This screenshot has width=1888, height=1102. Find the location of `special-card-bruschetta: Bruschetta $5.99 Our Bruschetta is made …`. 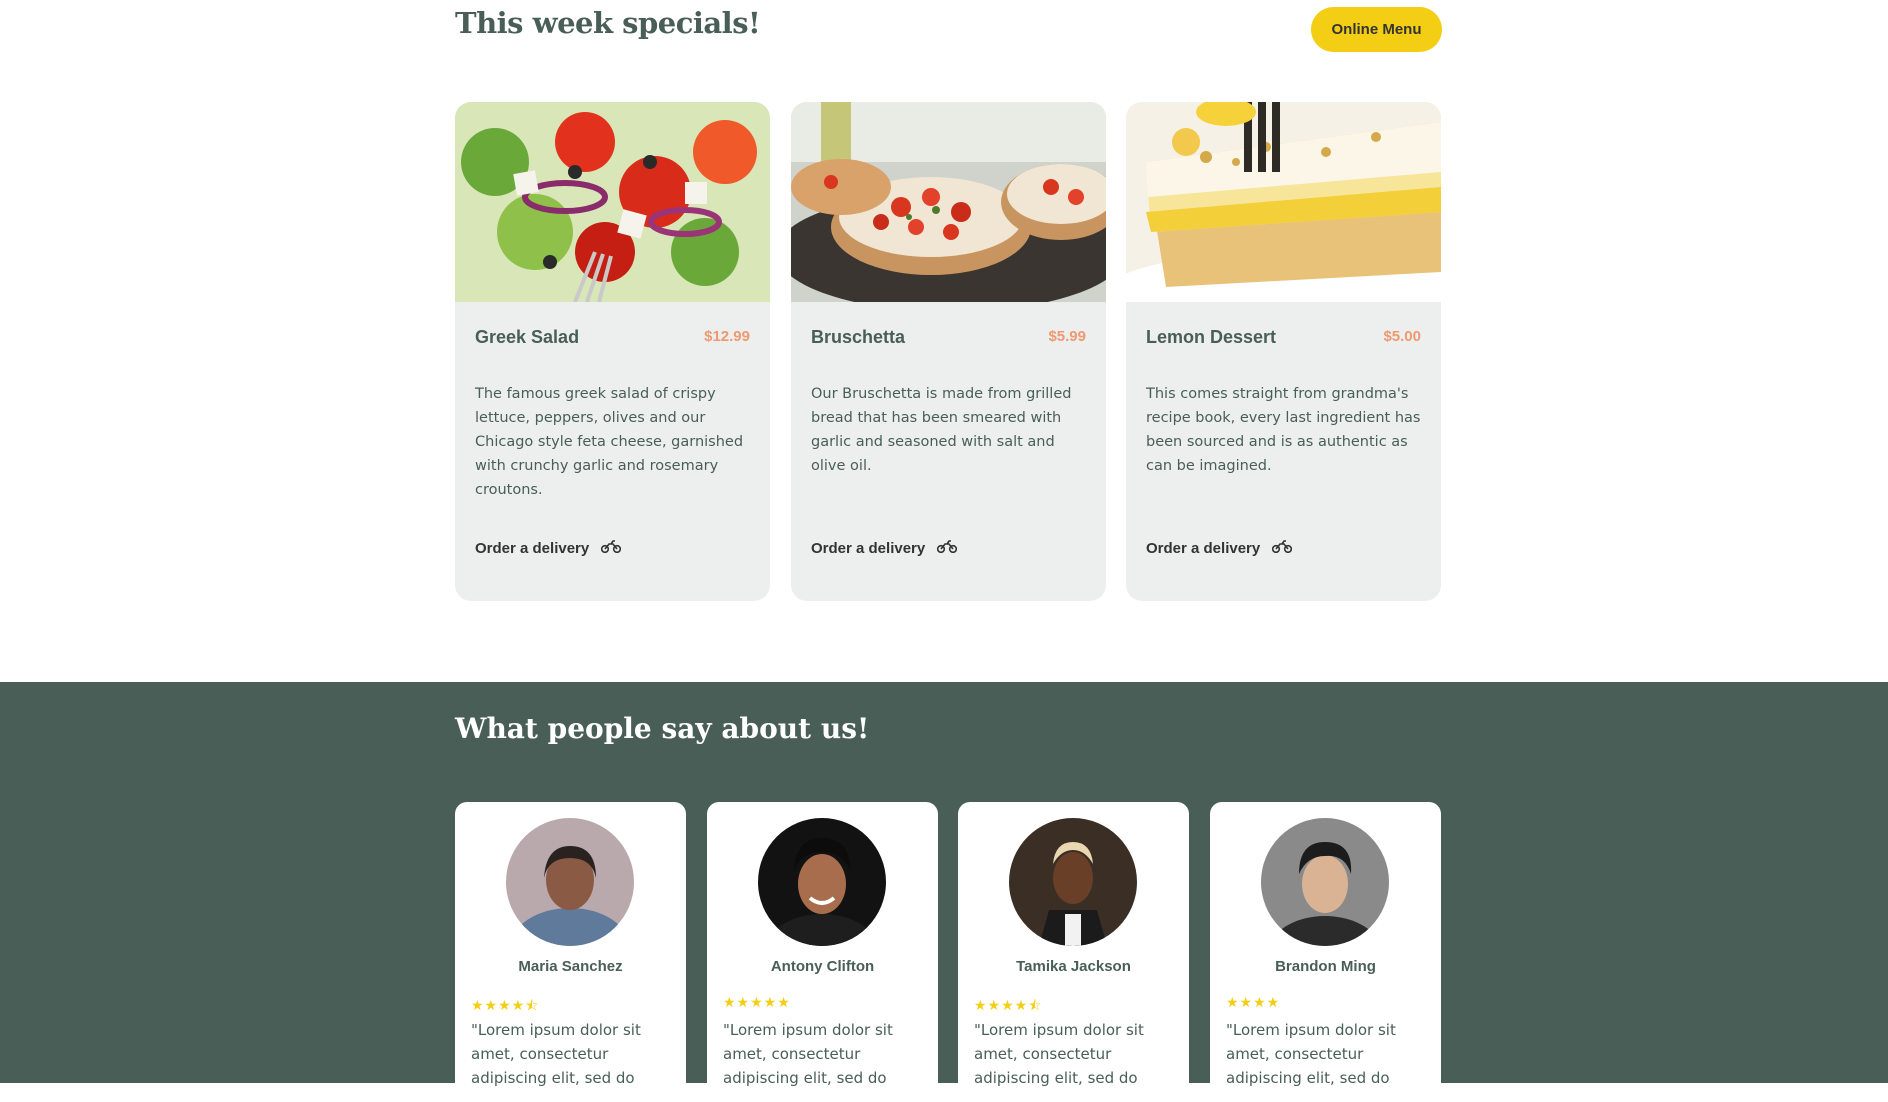

special-card-bruschetta: Bruschetta $5.99 Our Bruschetta is made … is located at coordinates (948, 351).